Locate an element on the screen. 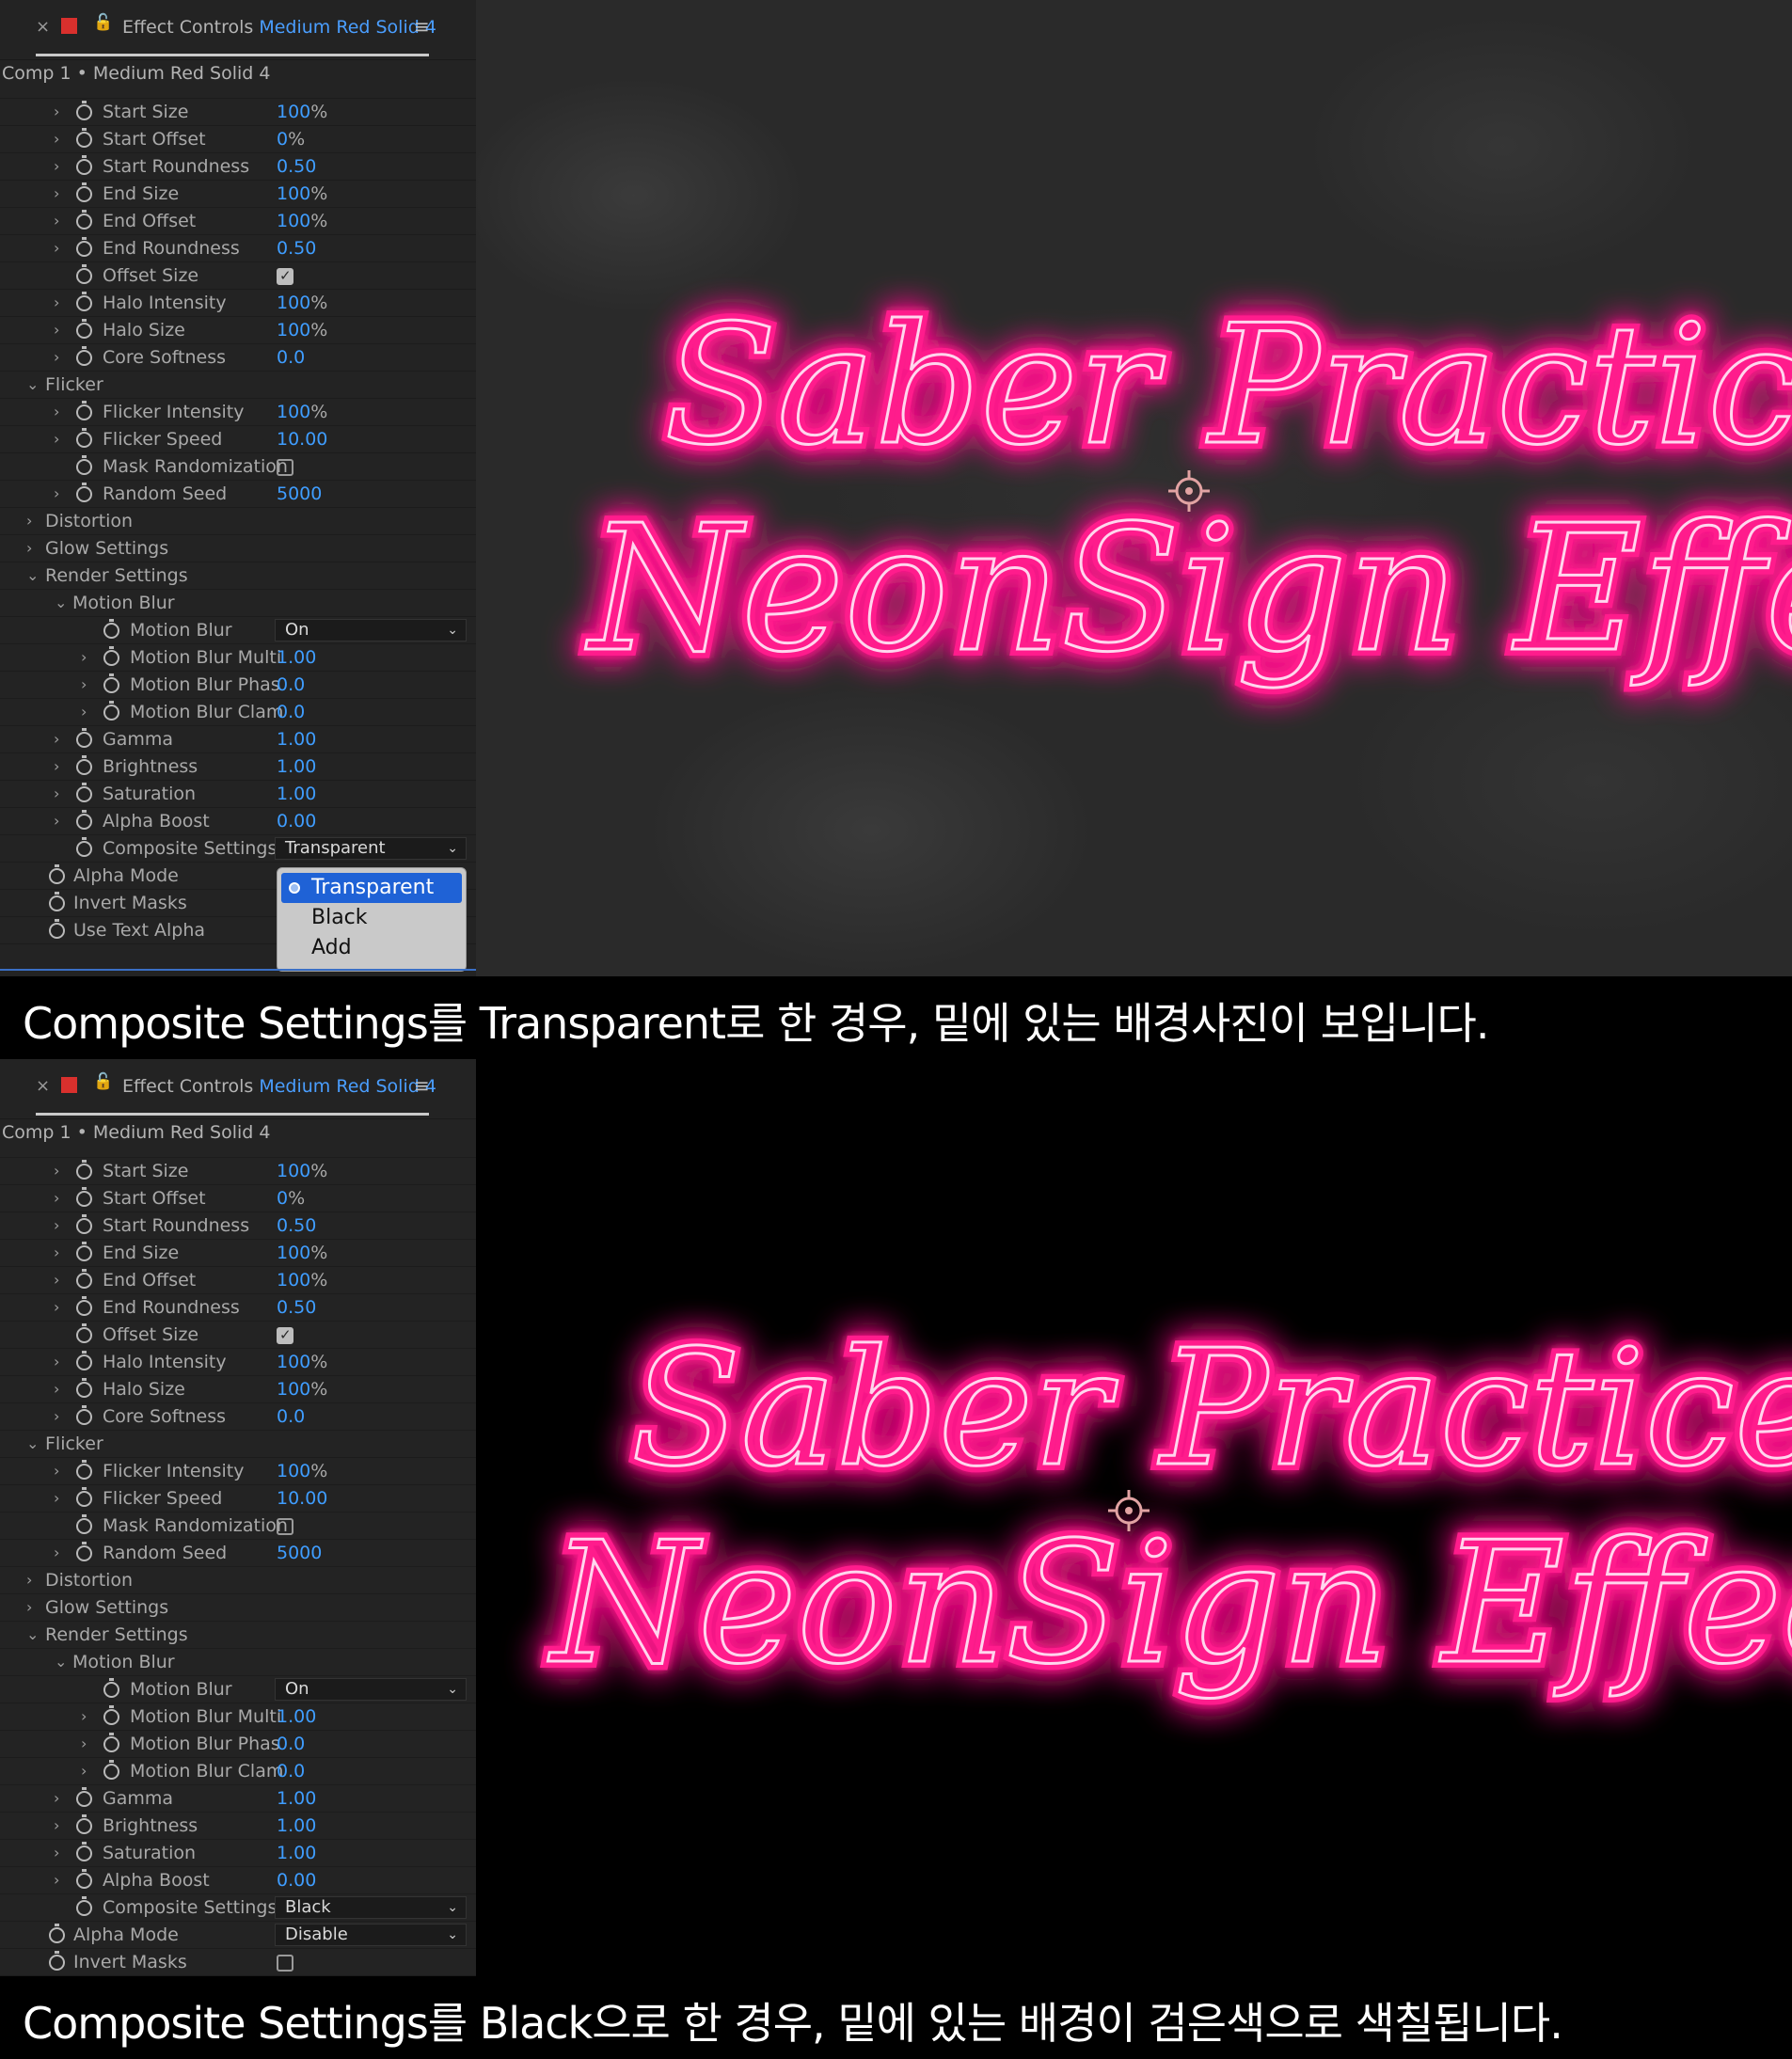 The height and width of the screenshot is (2059, 1792). property-dropdown: Black ⌄ is located at coordinates (371, 1907).